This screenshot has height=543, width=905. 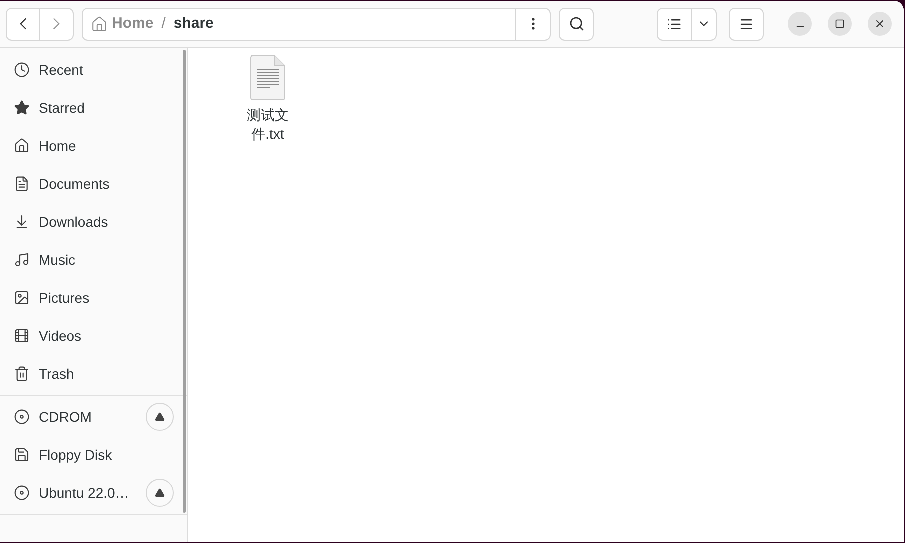 I want to click on sidebar-item: Home, so click(x=90, y=146).